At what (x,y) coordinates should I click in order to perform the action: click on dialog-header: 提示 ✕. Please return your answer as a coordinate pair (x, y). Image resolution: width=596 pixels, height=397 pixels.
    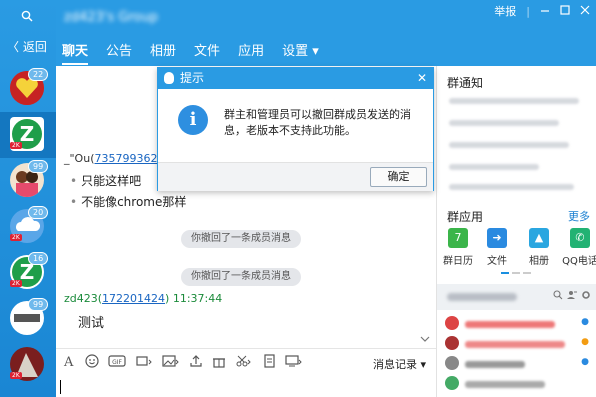
    Looking at the image, I should click on (295, 78).